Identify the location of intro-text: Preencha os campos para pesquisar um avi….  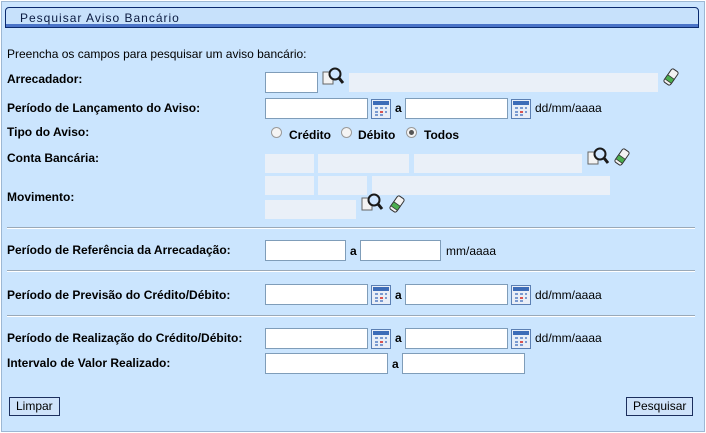
(157, 54).